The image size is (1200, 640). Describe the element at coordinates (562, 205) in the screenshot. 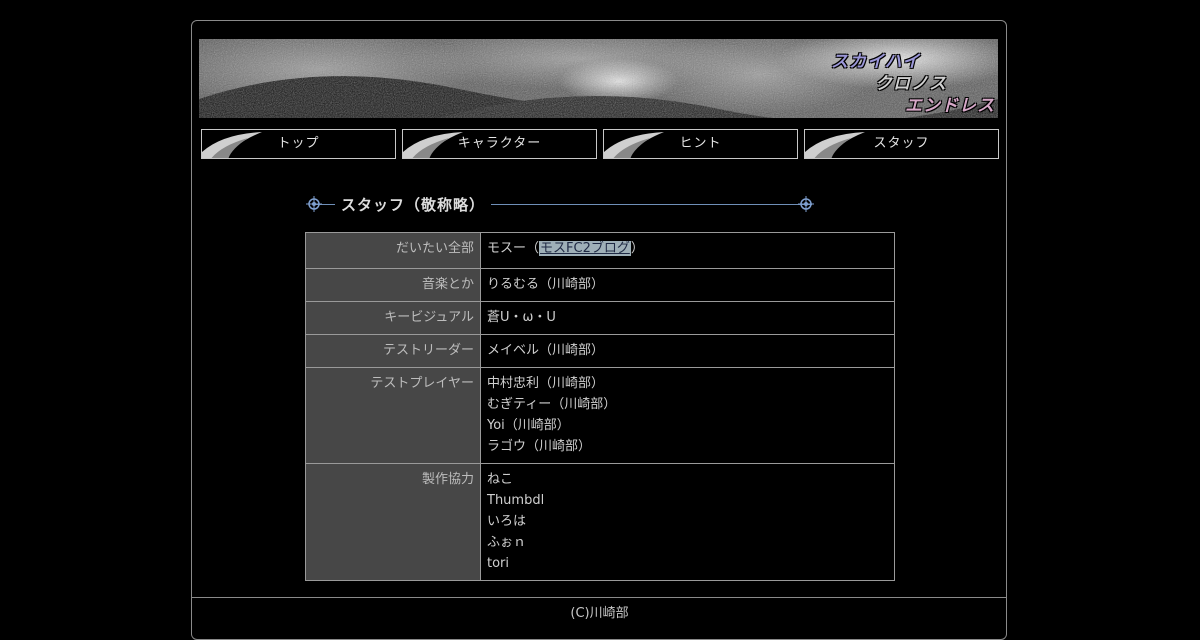

I see `section-heading: スタッフ（敬称略）` at that location.